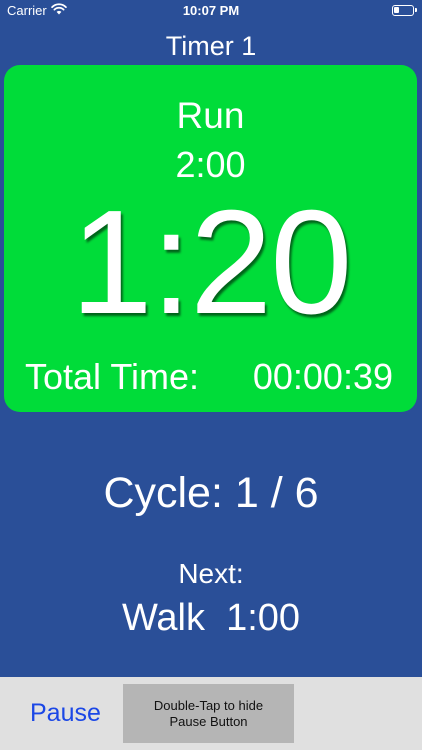 Image resolution: width=422 pixels, height=750 pixels. Describe the element at coordinates (210, 115) in the screenshot. I see `phase-name: Run` at that location.